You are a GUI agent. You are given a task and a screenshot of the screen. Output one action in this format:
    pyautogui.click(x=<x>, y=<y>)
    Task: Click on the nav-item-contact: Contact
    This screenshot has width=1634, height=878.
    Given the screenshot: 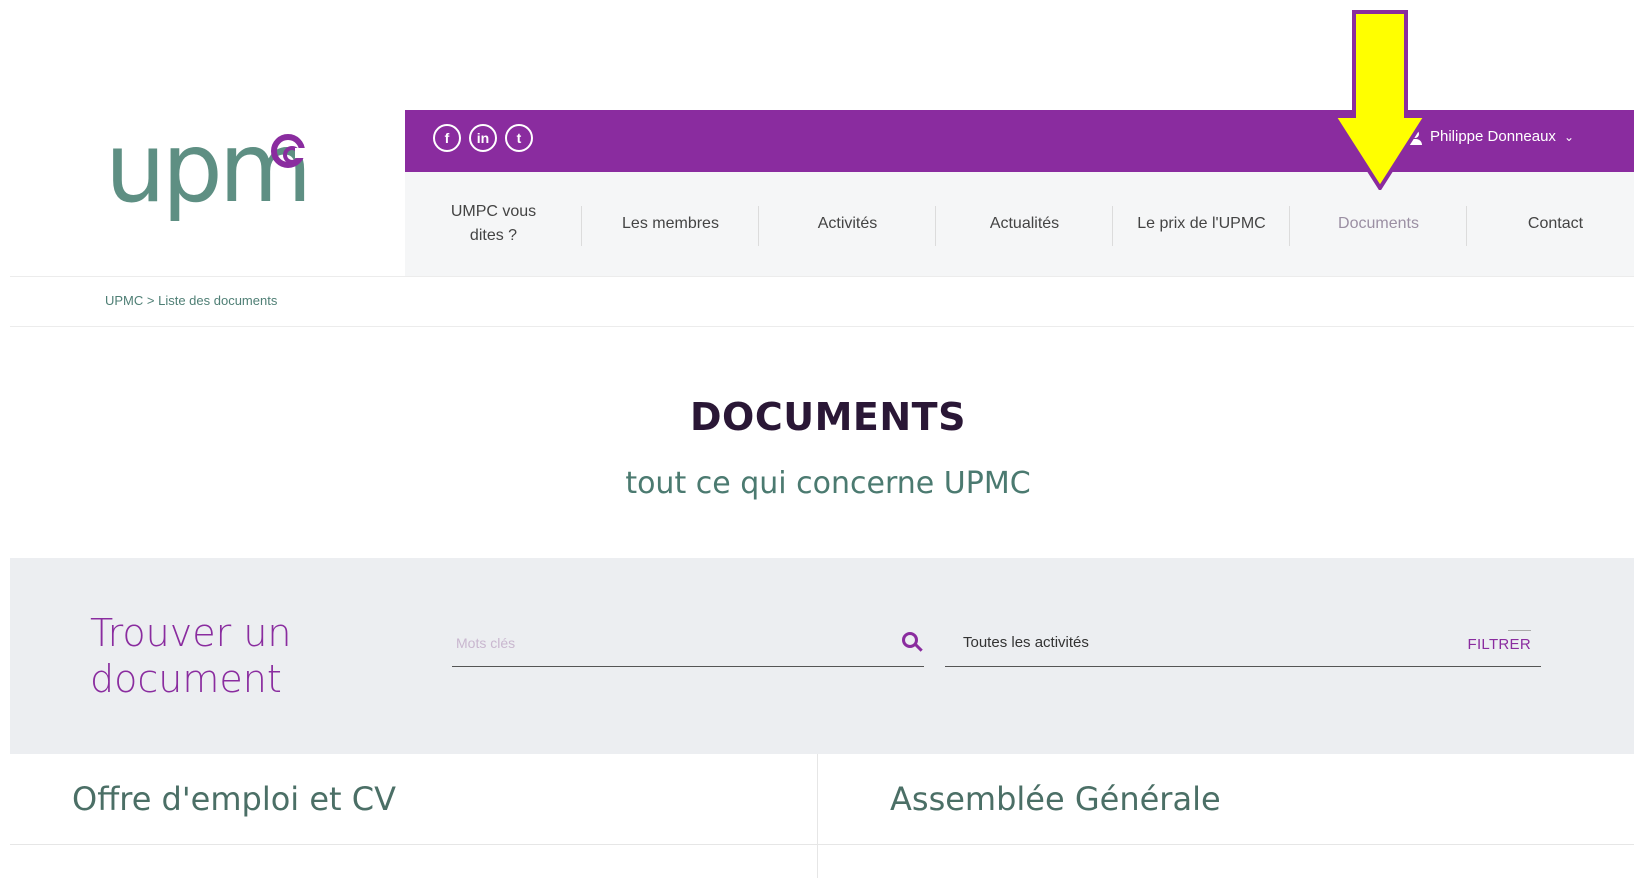 What is the action you would take?
    pyautogui.click(x=1550, y=224)
    